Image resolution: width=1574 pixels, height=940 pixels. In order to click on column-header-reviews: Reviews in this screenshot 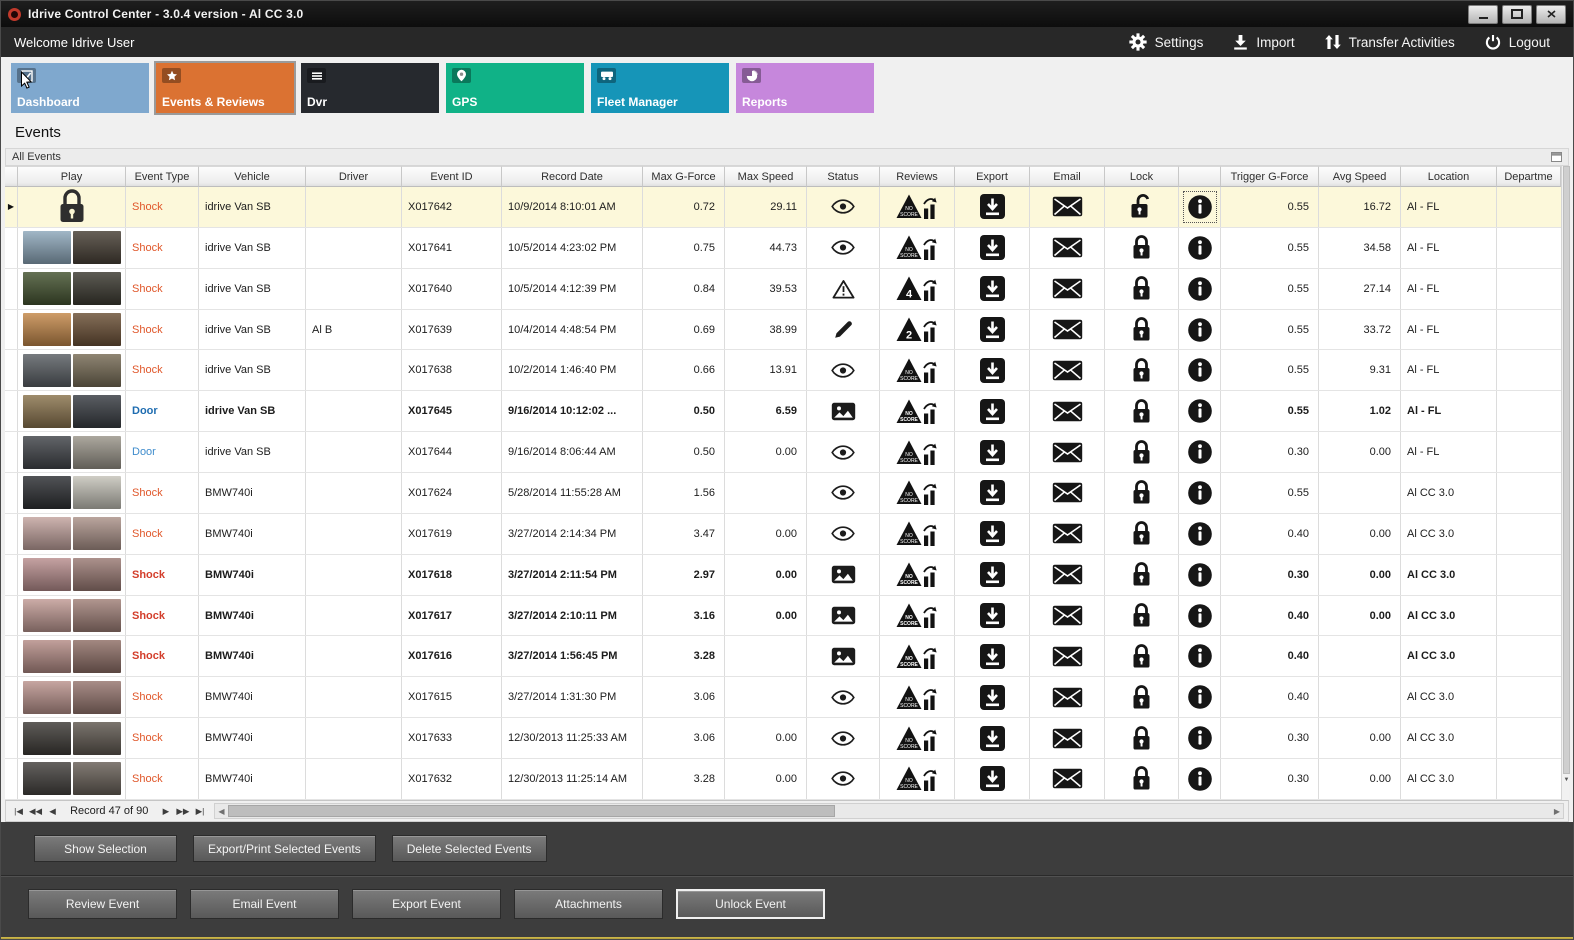, I will do `click(917, 176)`.